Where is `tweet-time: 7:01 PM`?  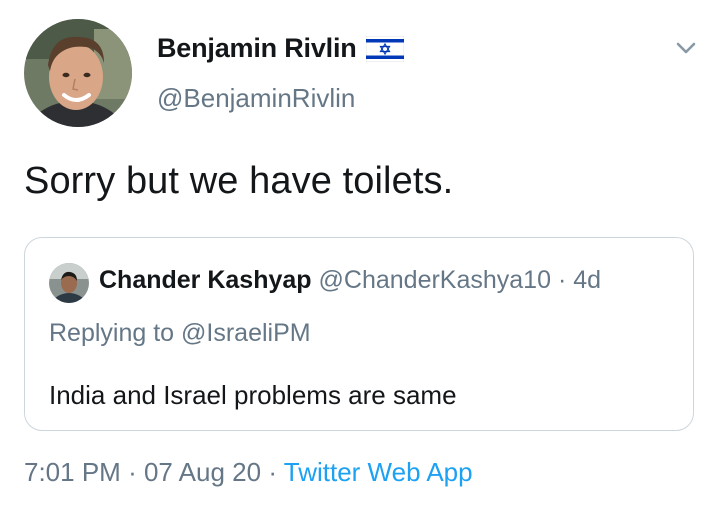
tweet-time: 7:01 PM is located at coordinates (72, 472).